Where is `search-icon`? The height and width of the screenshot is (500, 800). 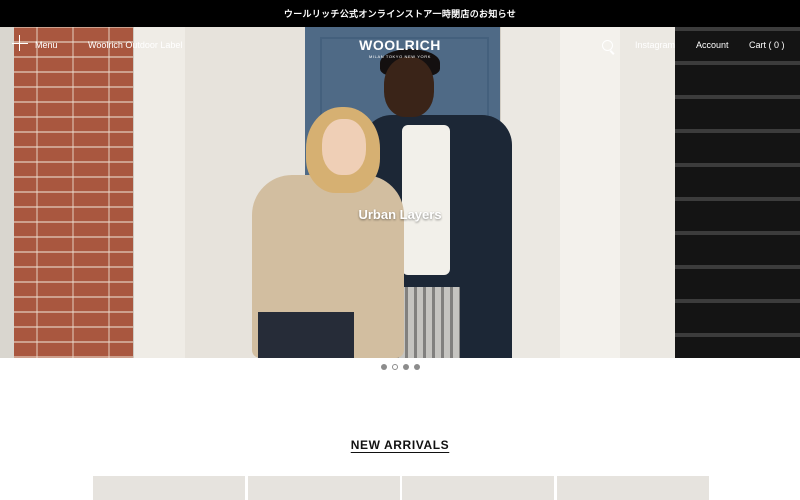
search-icon is located at coordinates (607, 45).